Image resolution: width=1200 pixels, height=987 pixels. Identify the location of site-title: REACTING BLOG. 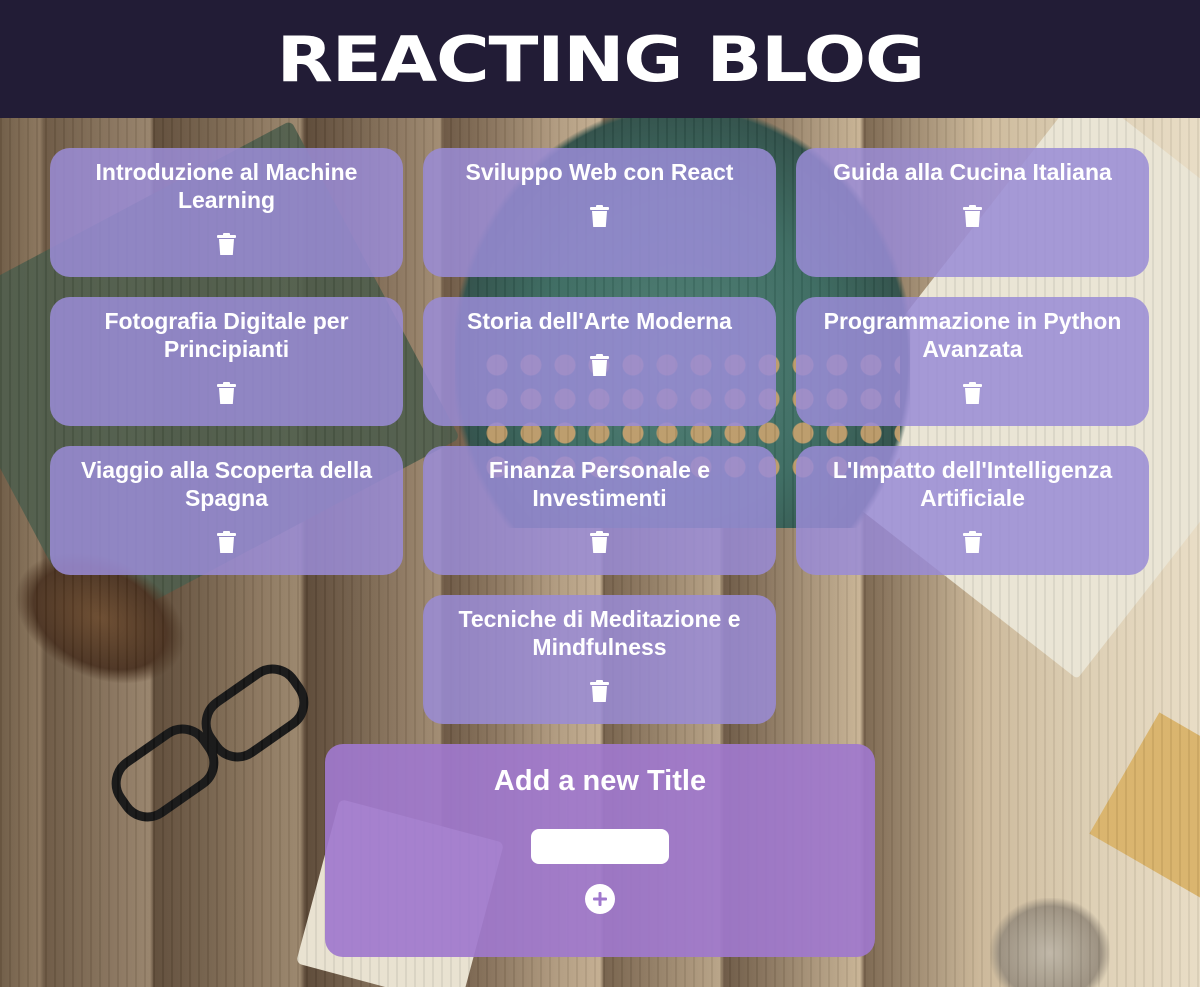
(600, 59).